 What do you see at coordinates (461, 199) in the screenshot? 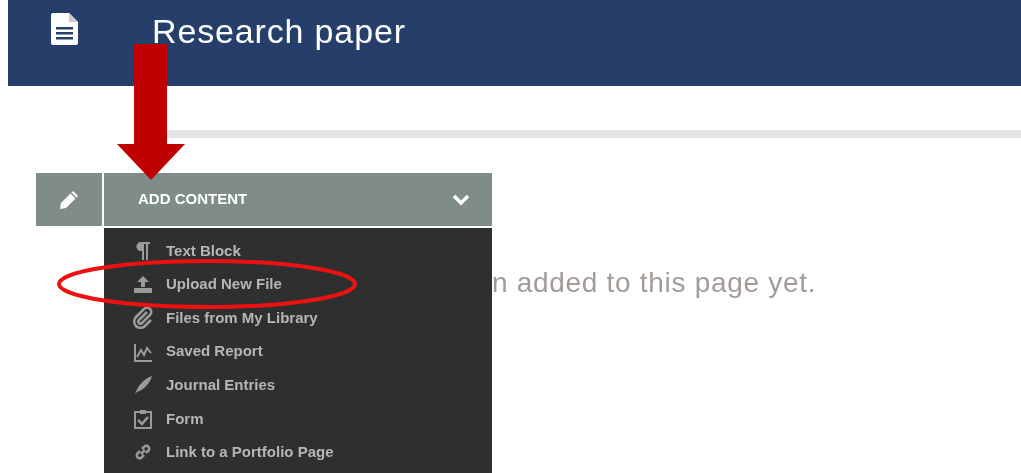
I see `chevron-down-icon` at bounding box center [461, 199].